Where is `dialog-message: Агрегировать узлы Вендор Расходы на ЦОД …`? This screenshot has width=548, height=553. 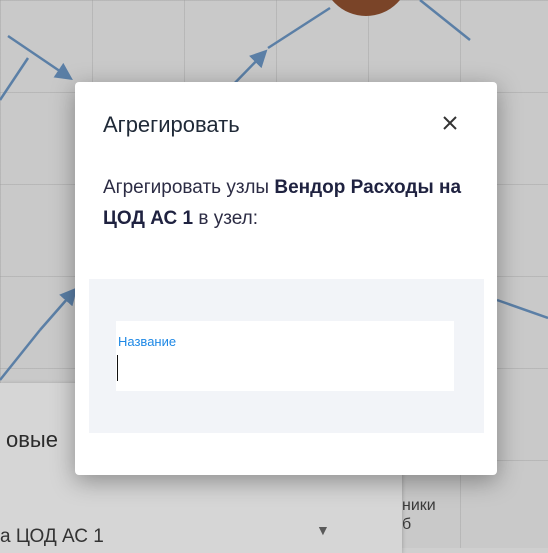 dialog-message: Агрегировать узлы Вендор Расходы на ЦОД … is located at coordinates (283, 203).